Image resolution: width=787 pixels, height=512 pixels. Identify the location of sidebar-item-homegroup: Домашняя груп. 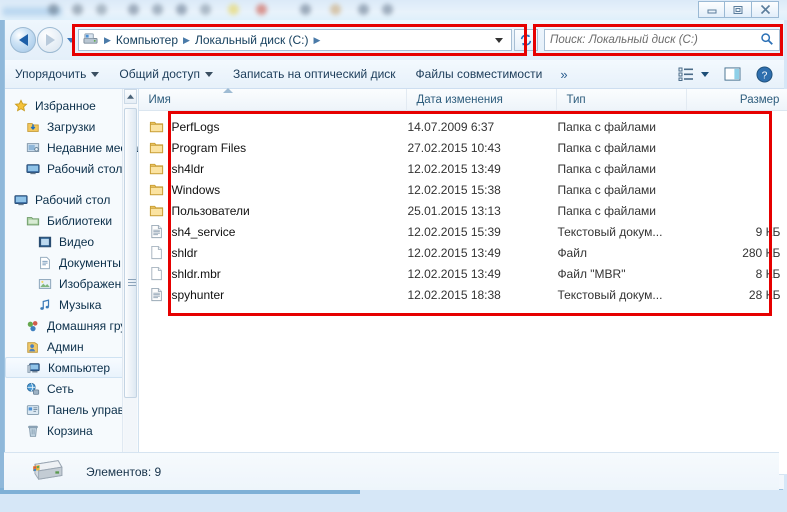
(71, 325).